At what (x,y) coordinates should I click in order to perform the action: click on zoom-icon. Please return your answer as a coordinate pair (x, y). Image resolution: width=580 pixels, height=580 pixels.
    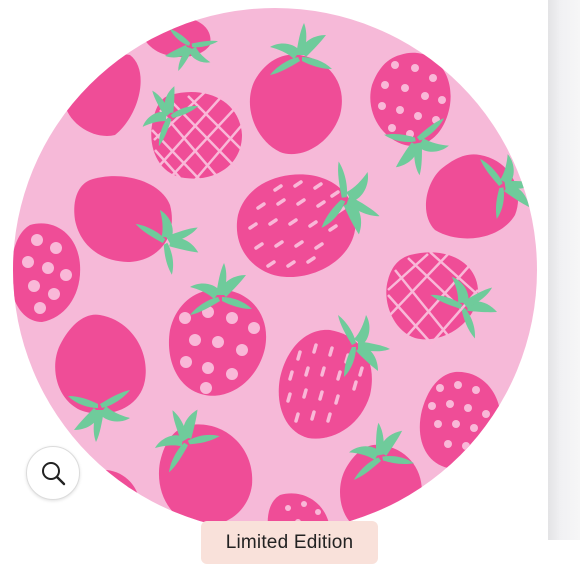
    Looking at the image, I should click on (54, 474).